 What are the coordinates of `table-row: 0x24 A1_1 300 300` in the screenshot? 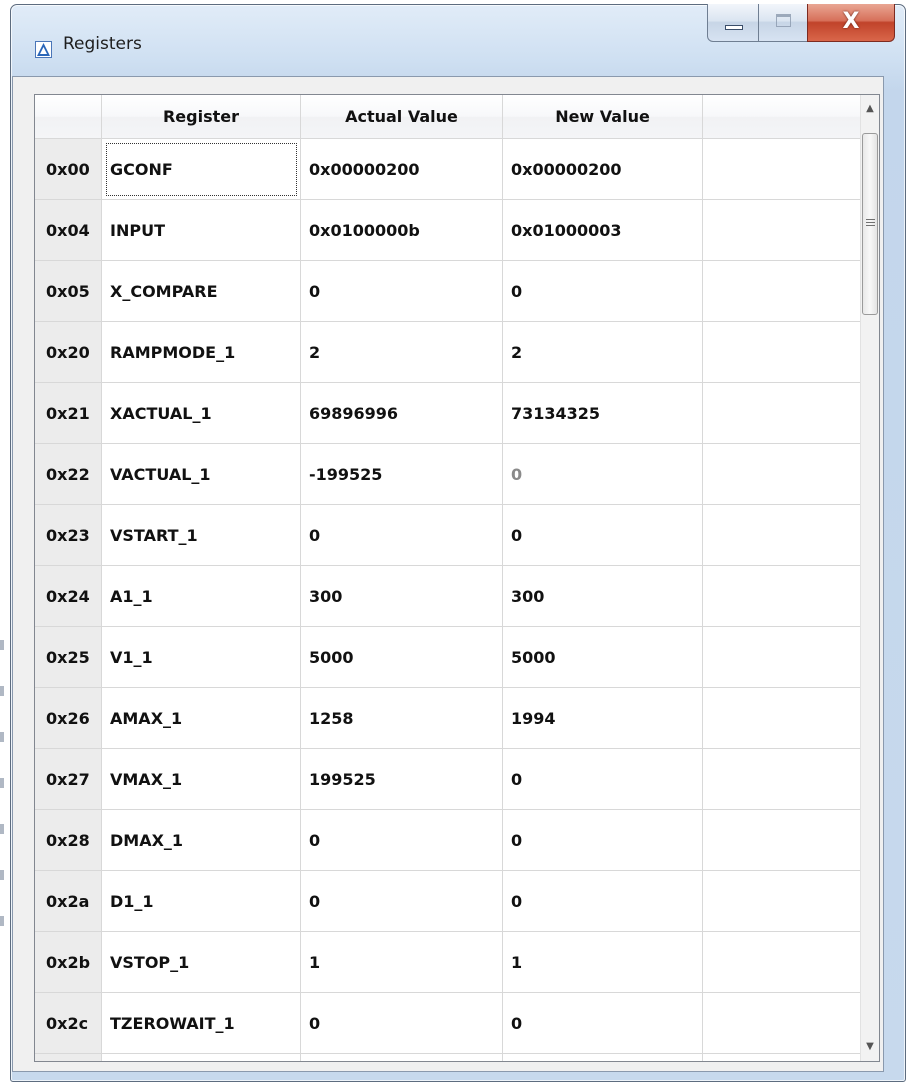 It's located at (447, 596).